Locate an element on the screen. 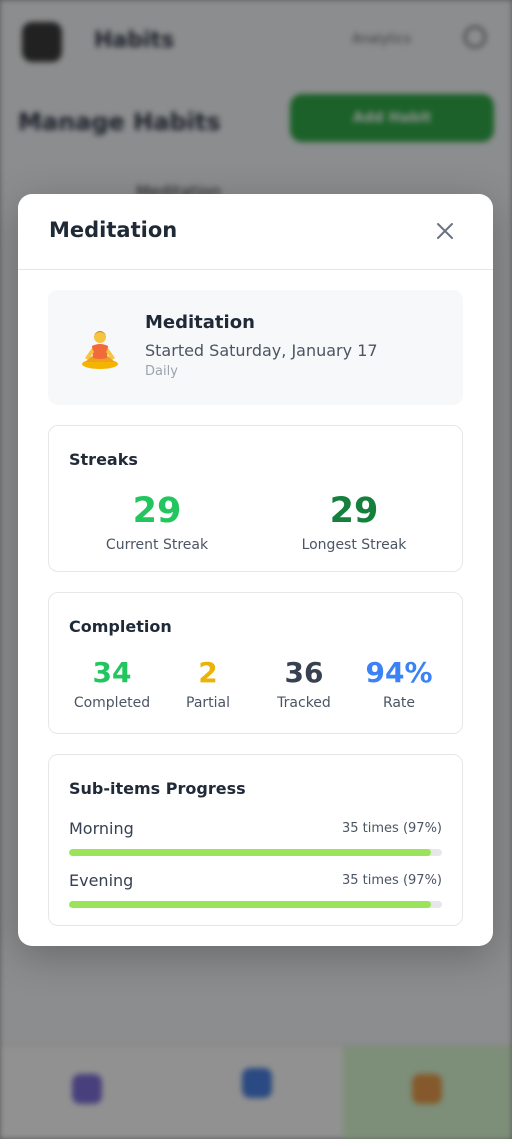 The width and height of the screenshot is (512, 1139). modal-title: Meditation is located at coordinates (113, 230).